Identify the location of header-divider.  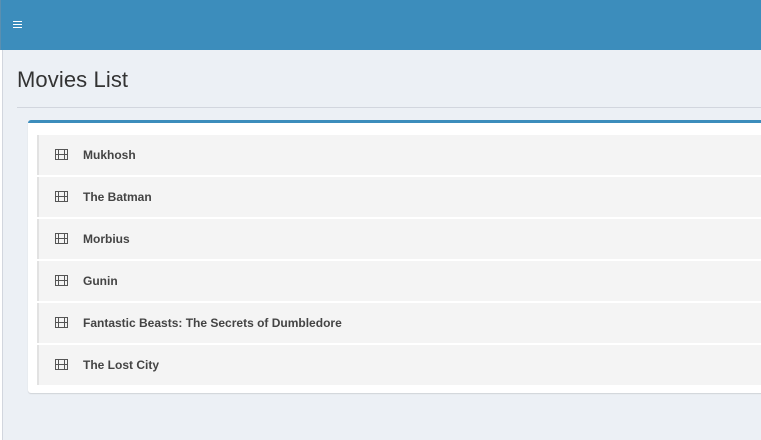
(389, 107).